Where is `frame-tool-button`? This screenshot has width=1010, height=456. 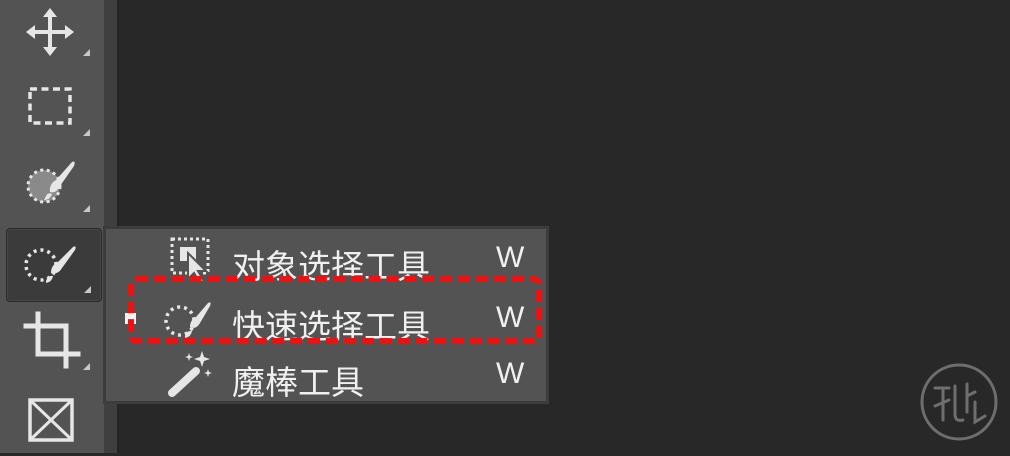 frame-tool-button is located at coordinates (53, 420).